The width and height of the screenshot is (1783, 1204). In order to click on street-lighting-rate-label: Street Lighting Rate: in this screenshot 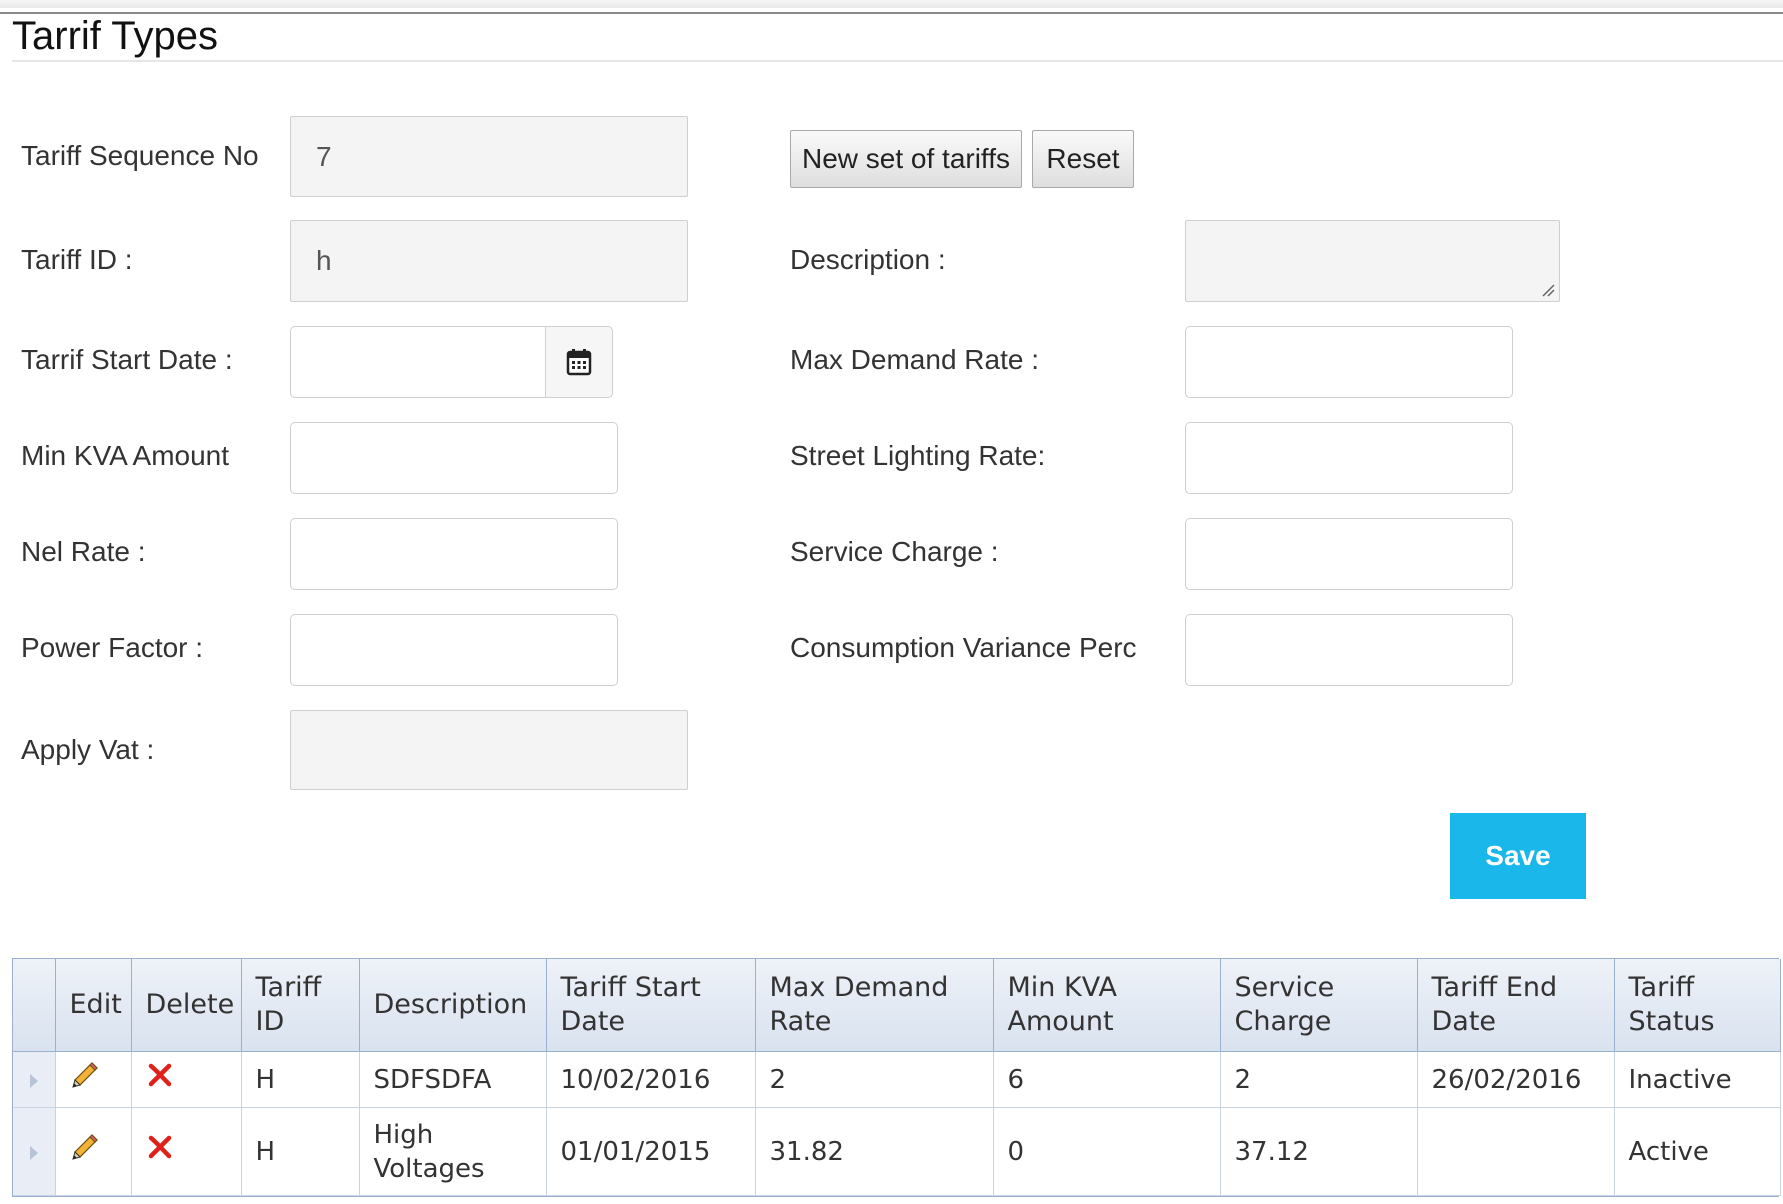, I will do `click(918, 455)`.